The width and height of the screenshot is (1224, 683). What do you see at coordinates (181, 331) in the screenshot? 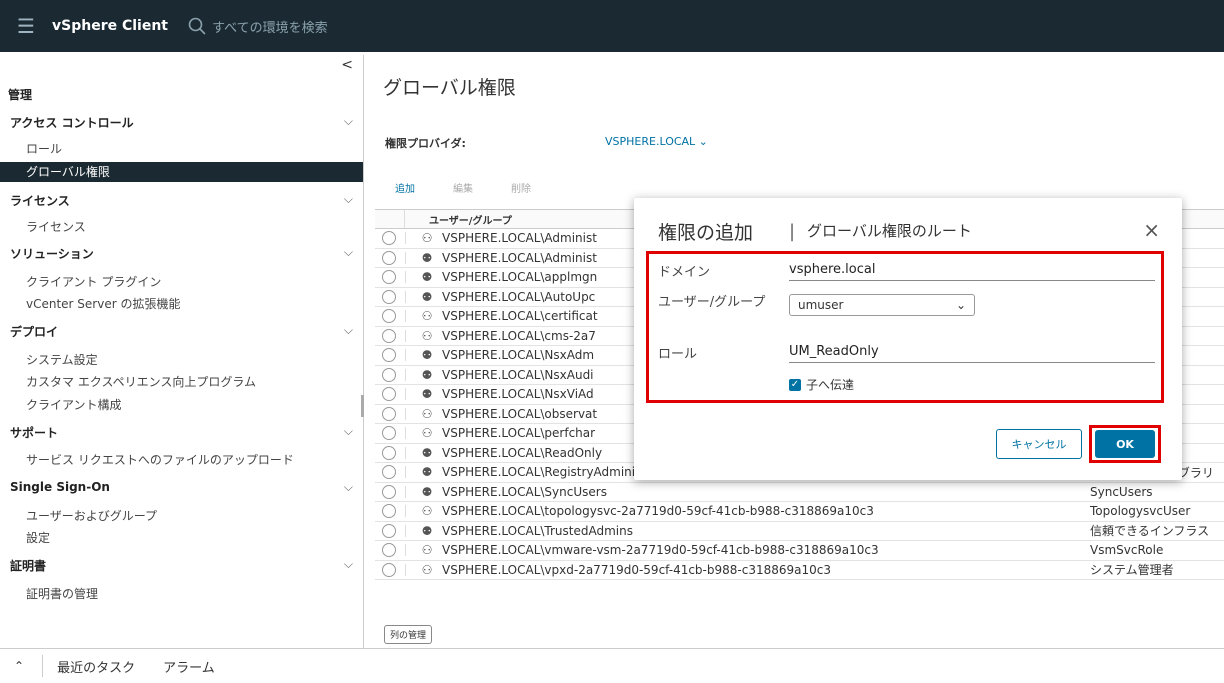
I see `sidebar-section-deployment: デプロイ ⌵` at bounding box center [181, 331].